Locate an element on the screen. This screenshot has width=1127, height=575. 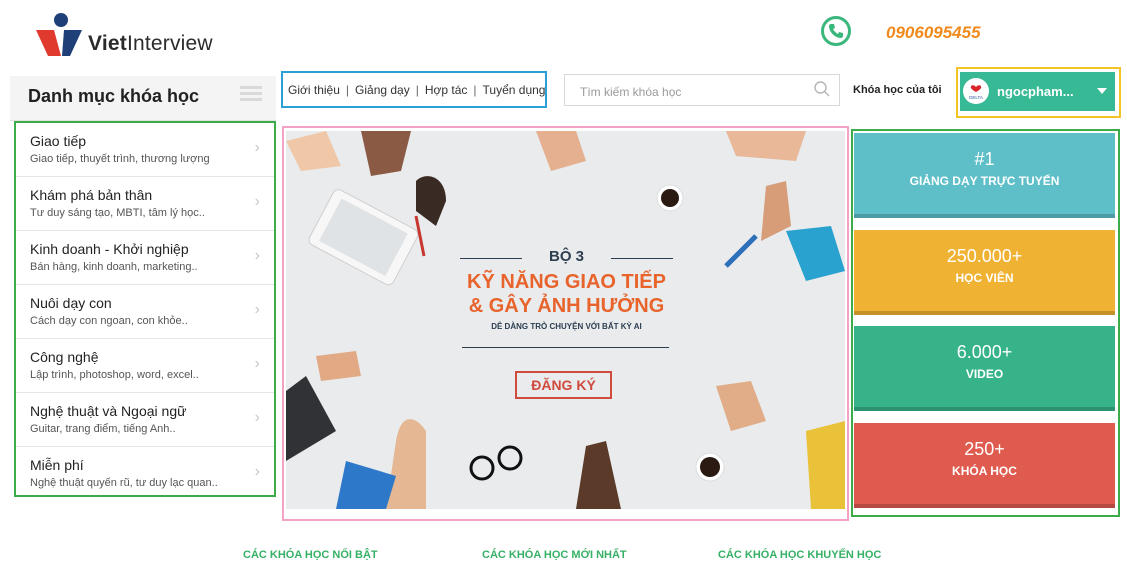
category-item-label: Nghệ thuật và Ngoại ngữ is located at coordinates (108, 411).